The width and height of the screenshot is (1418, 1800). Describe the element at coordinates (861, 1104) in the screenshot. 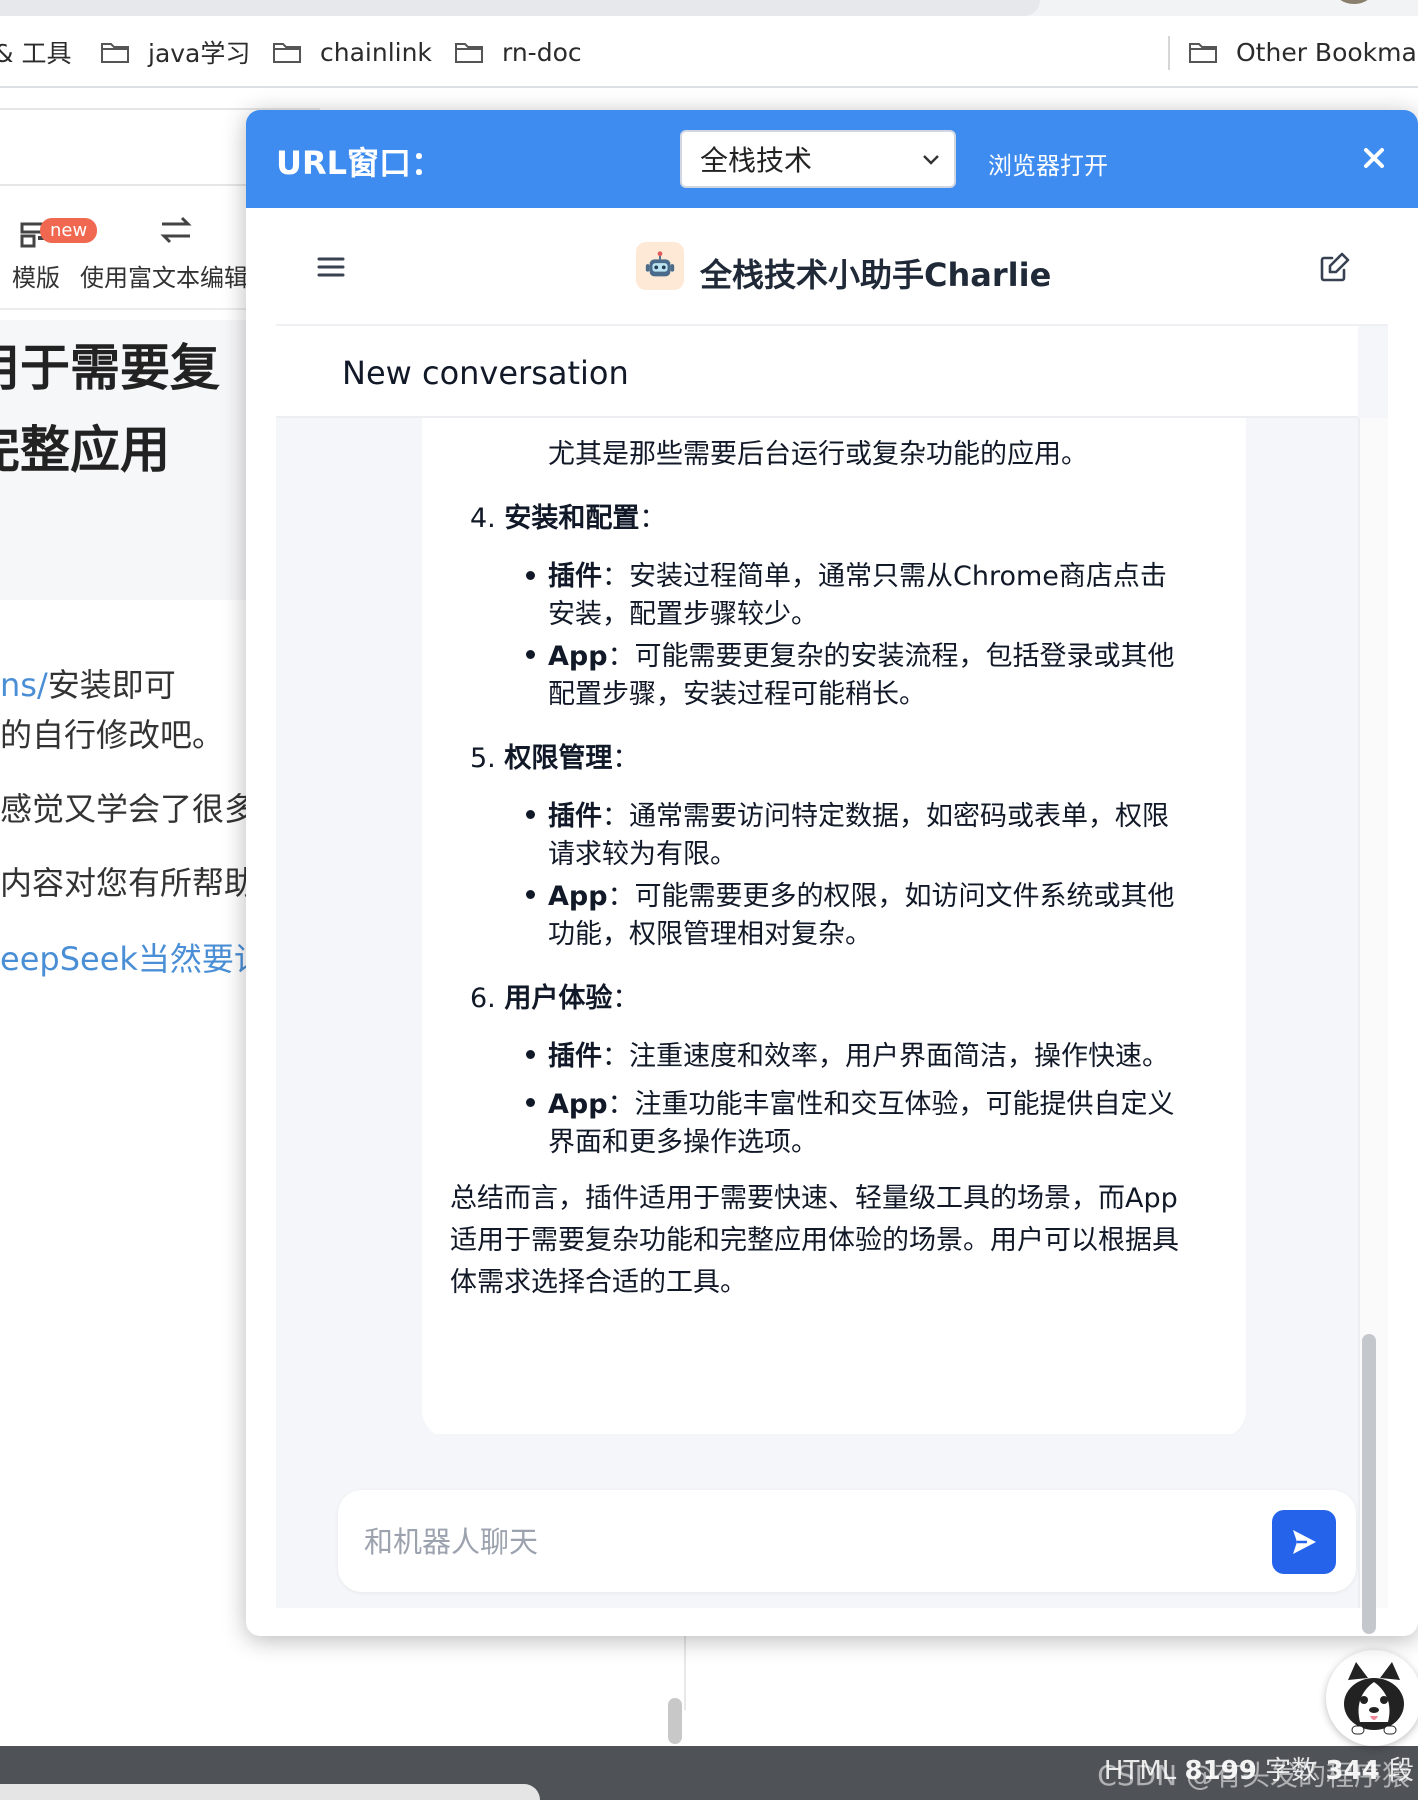

I see `bullet-item: App：注重功能丰富性和交互体验，可能提供自定义` at that location.